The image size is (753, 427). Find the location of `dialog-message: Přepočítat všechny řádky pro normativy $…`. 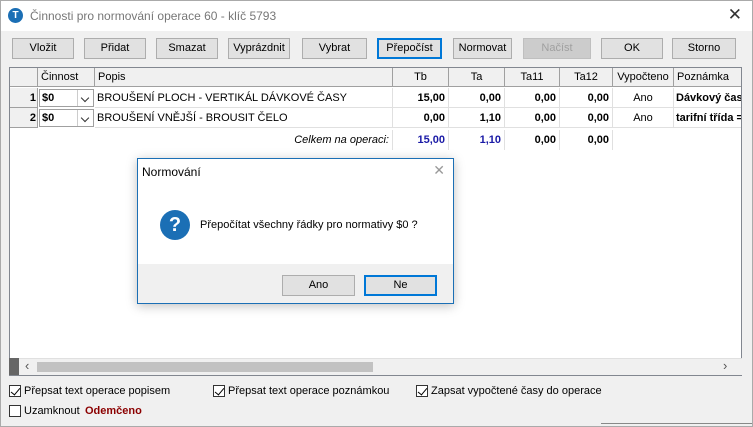

dialog-message: Přepočítat všechny řádky pro normativy $… is located at coordinates (309, 225).